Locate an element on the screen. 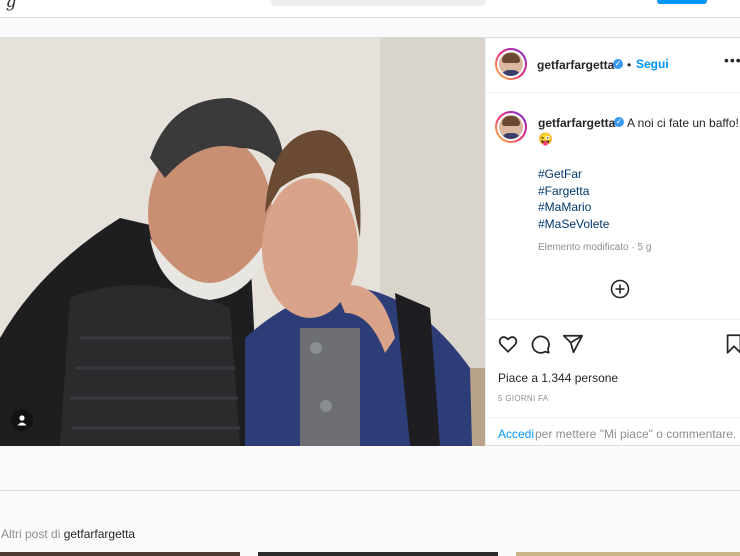 This screenshot has width=740, height=556. tagged-users-button is located at coordinates (22, 420).